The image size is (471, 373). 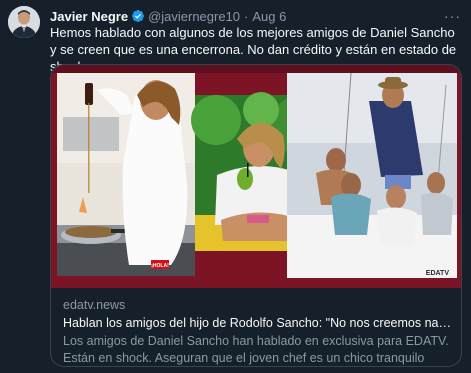 I want to click on author-name: Javier Negre, so click(x=89, y=16).